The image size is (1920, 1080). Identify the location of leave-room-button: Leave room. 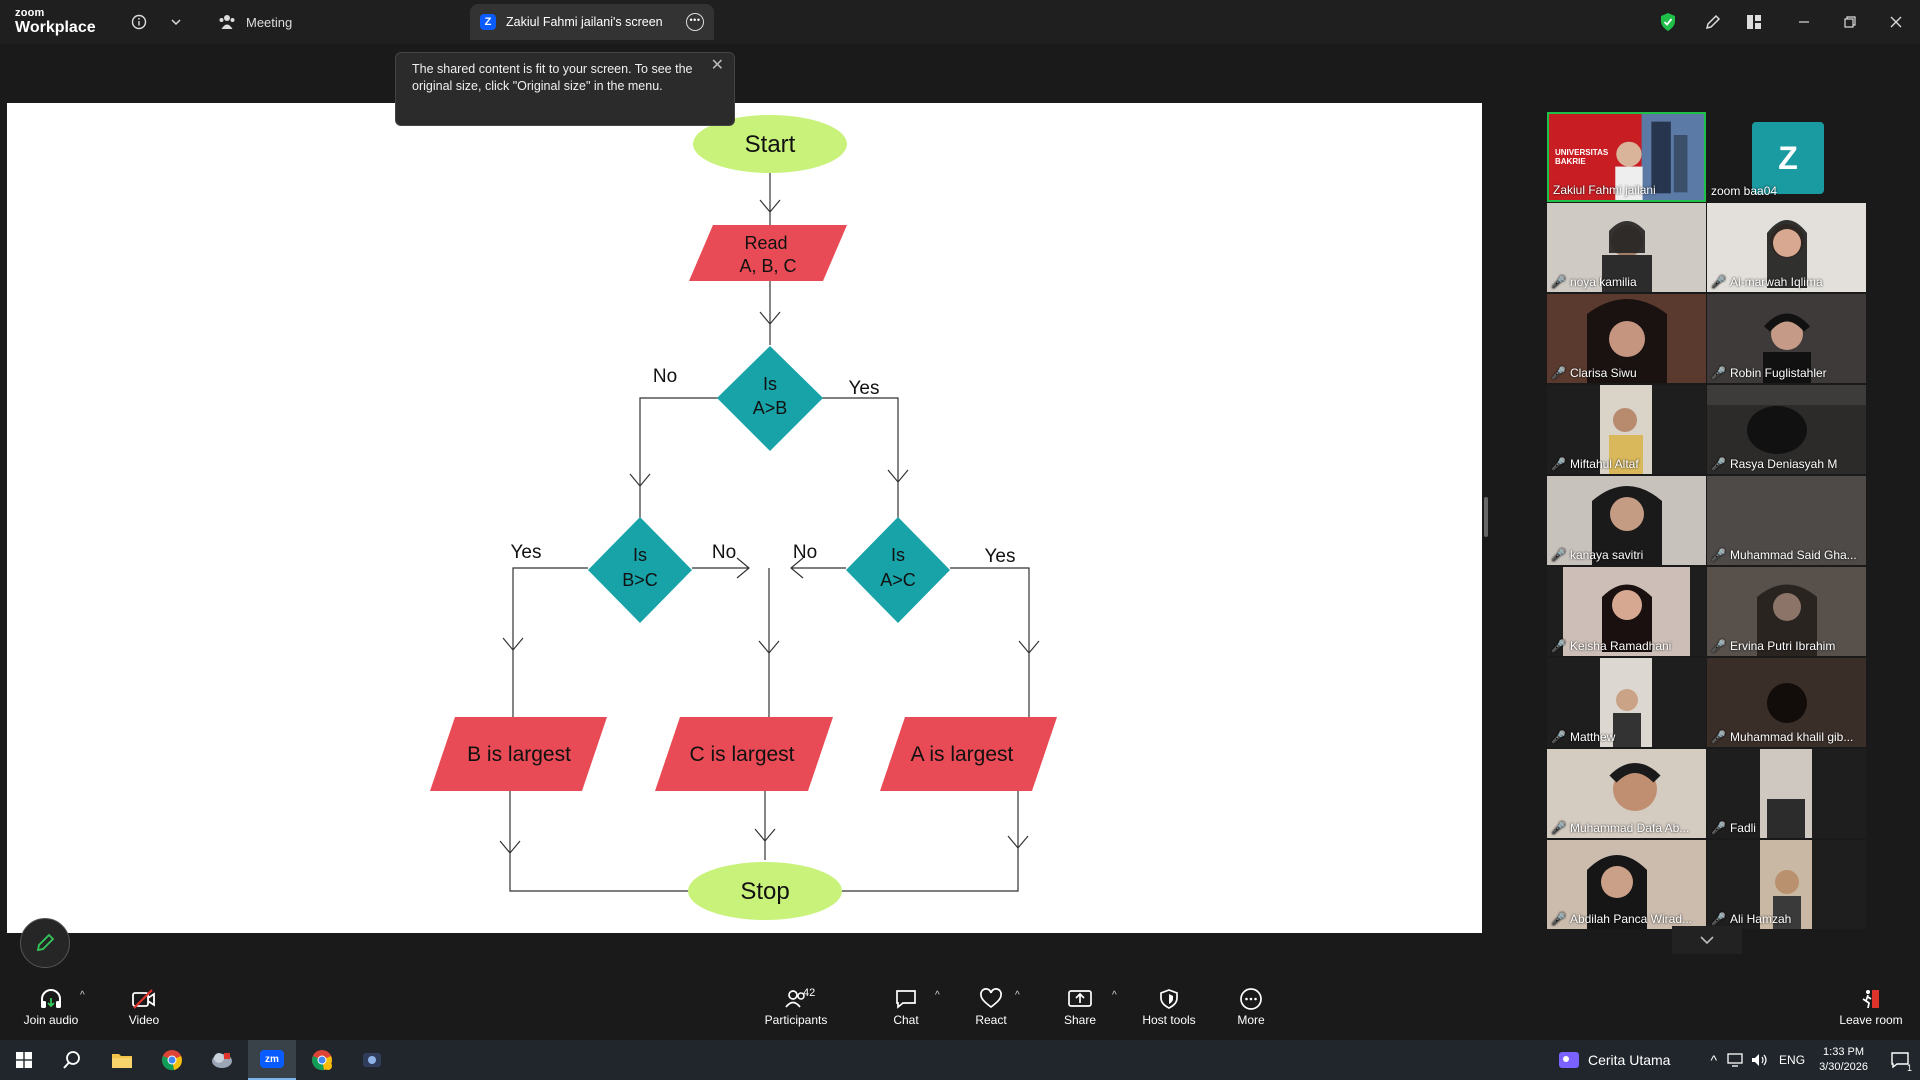
(1871, 1006).